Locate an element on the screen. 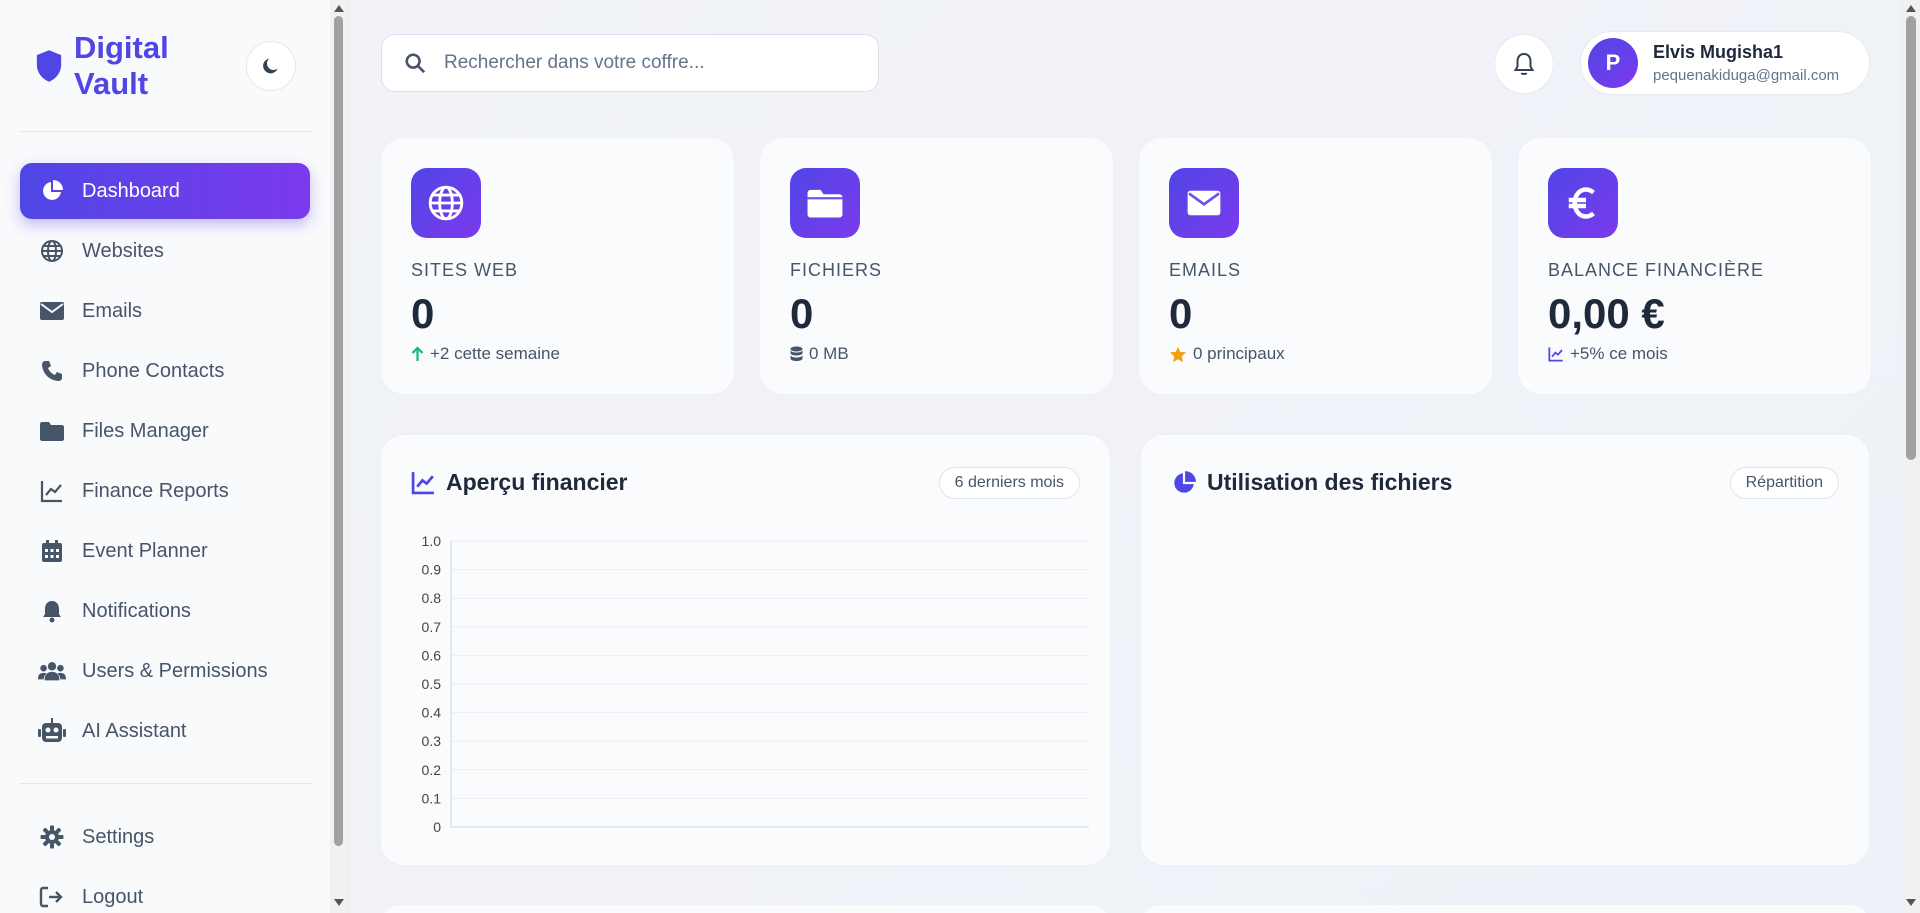  shield-icon is located at coordinates (49, 66).